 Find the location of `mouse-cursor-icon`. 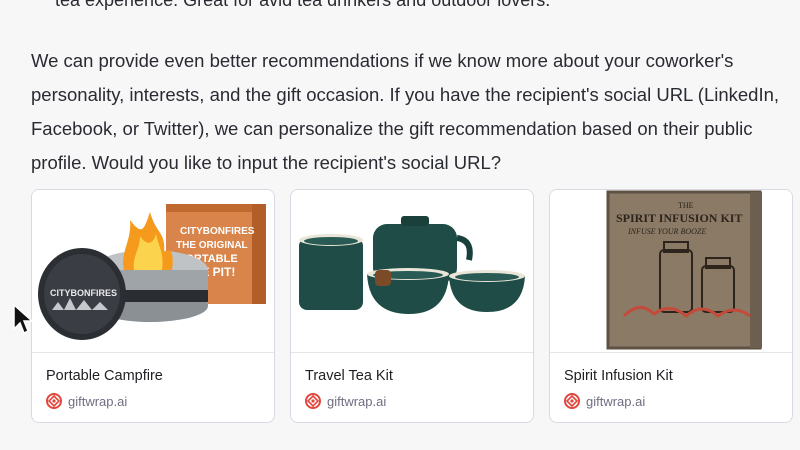

mouse-cursor-icon is located at coordinates (23, 319).